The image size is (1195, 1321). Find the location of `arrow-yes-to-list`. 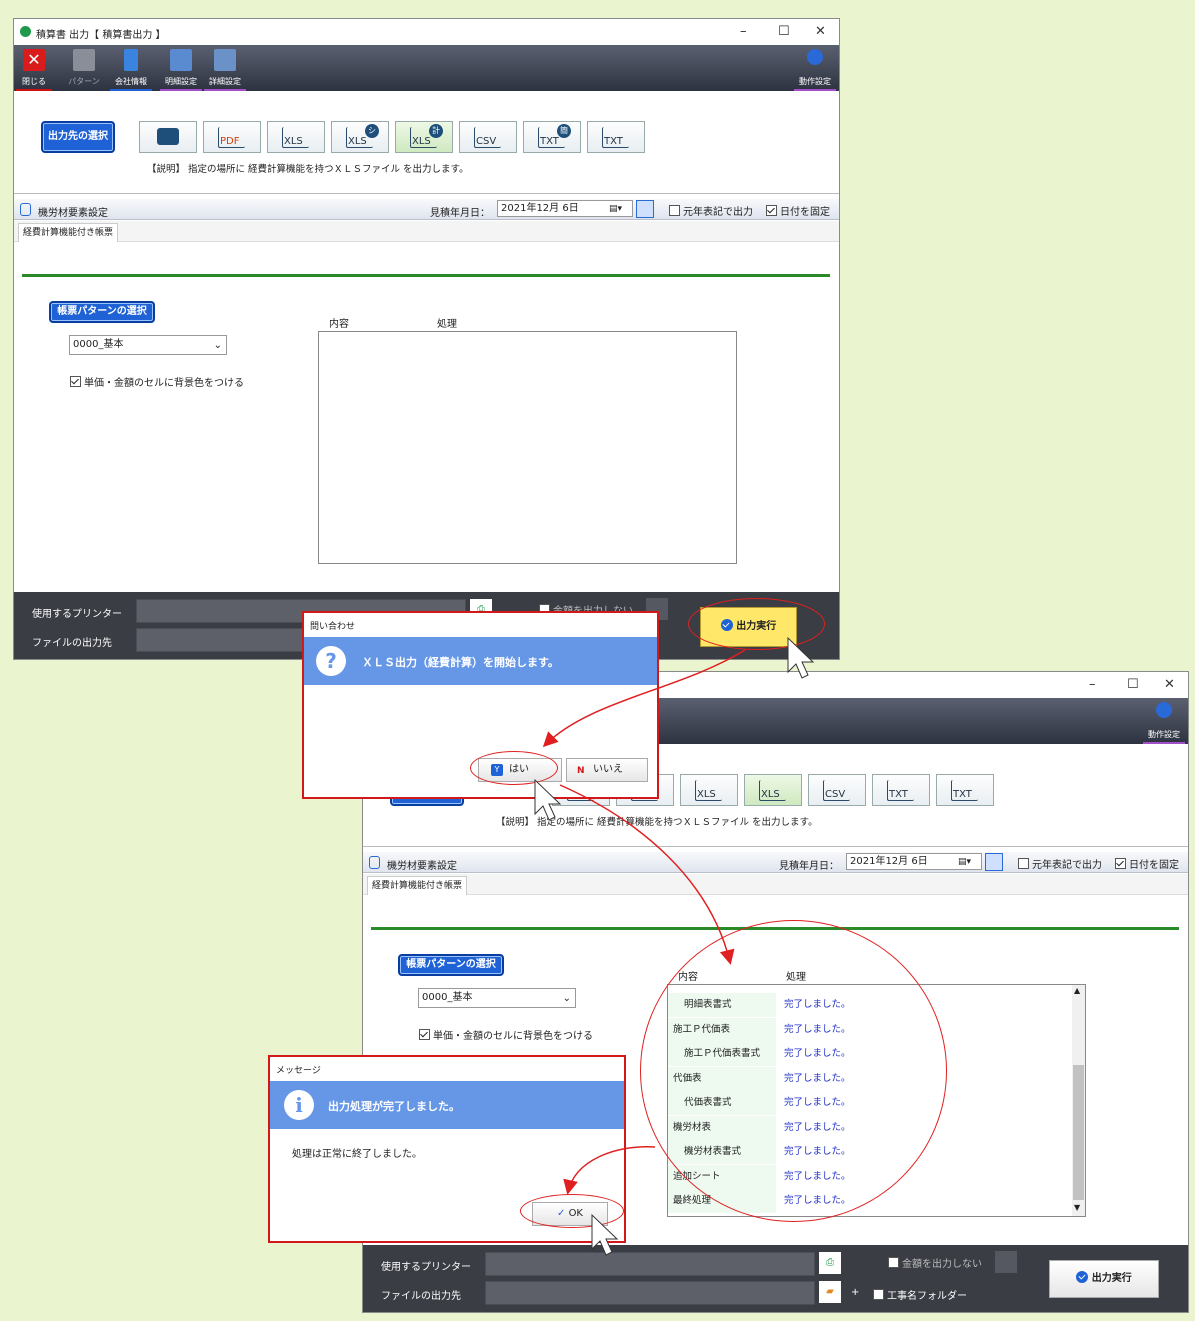

arrow-yes-to-list is located at coordinates (647, 874).